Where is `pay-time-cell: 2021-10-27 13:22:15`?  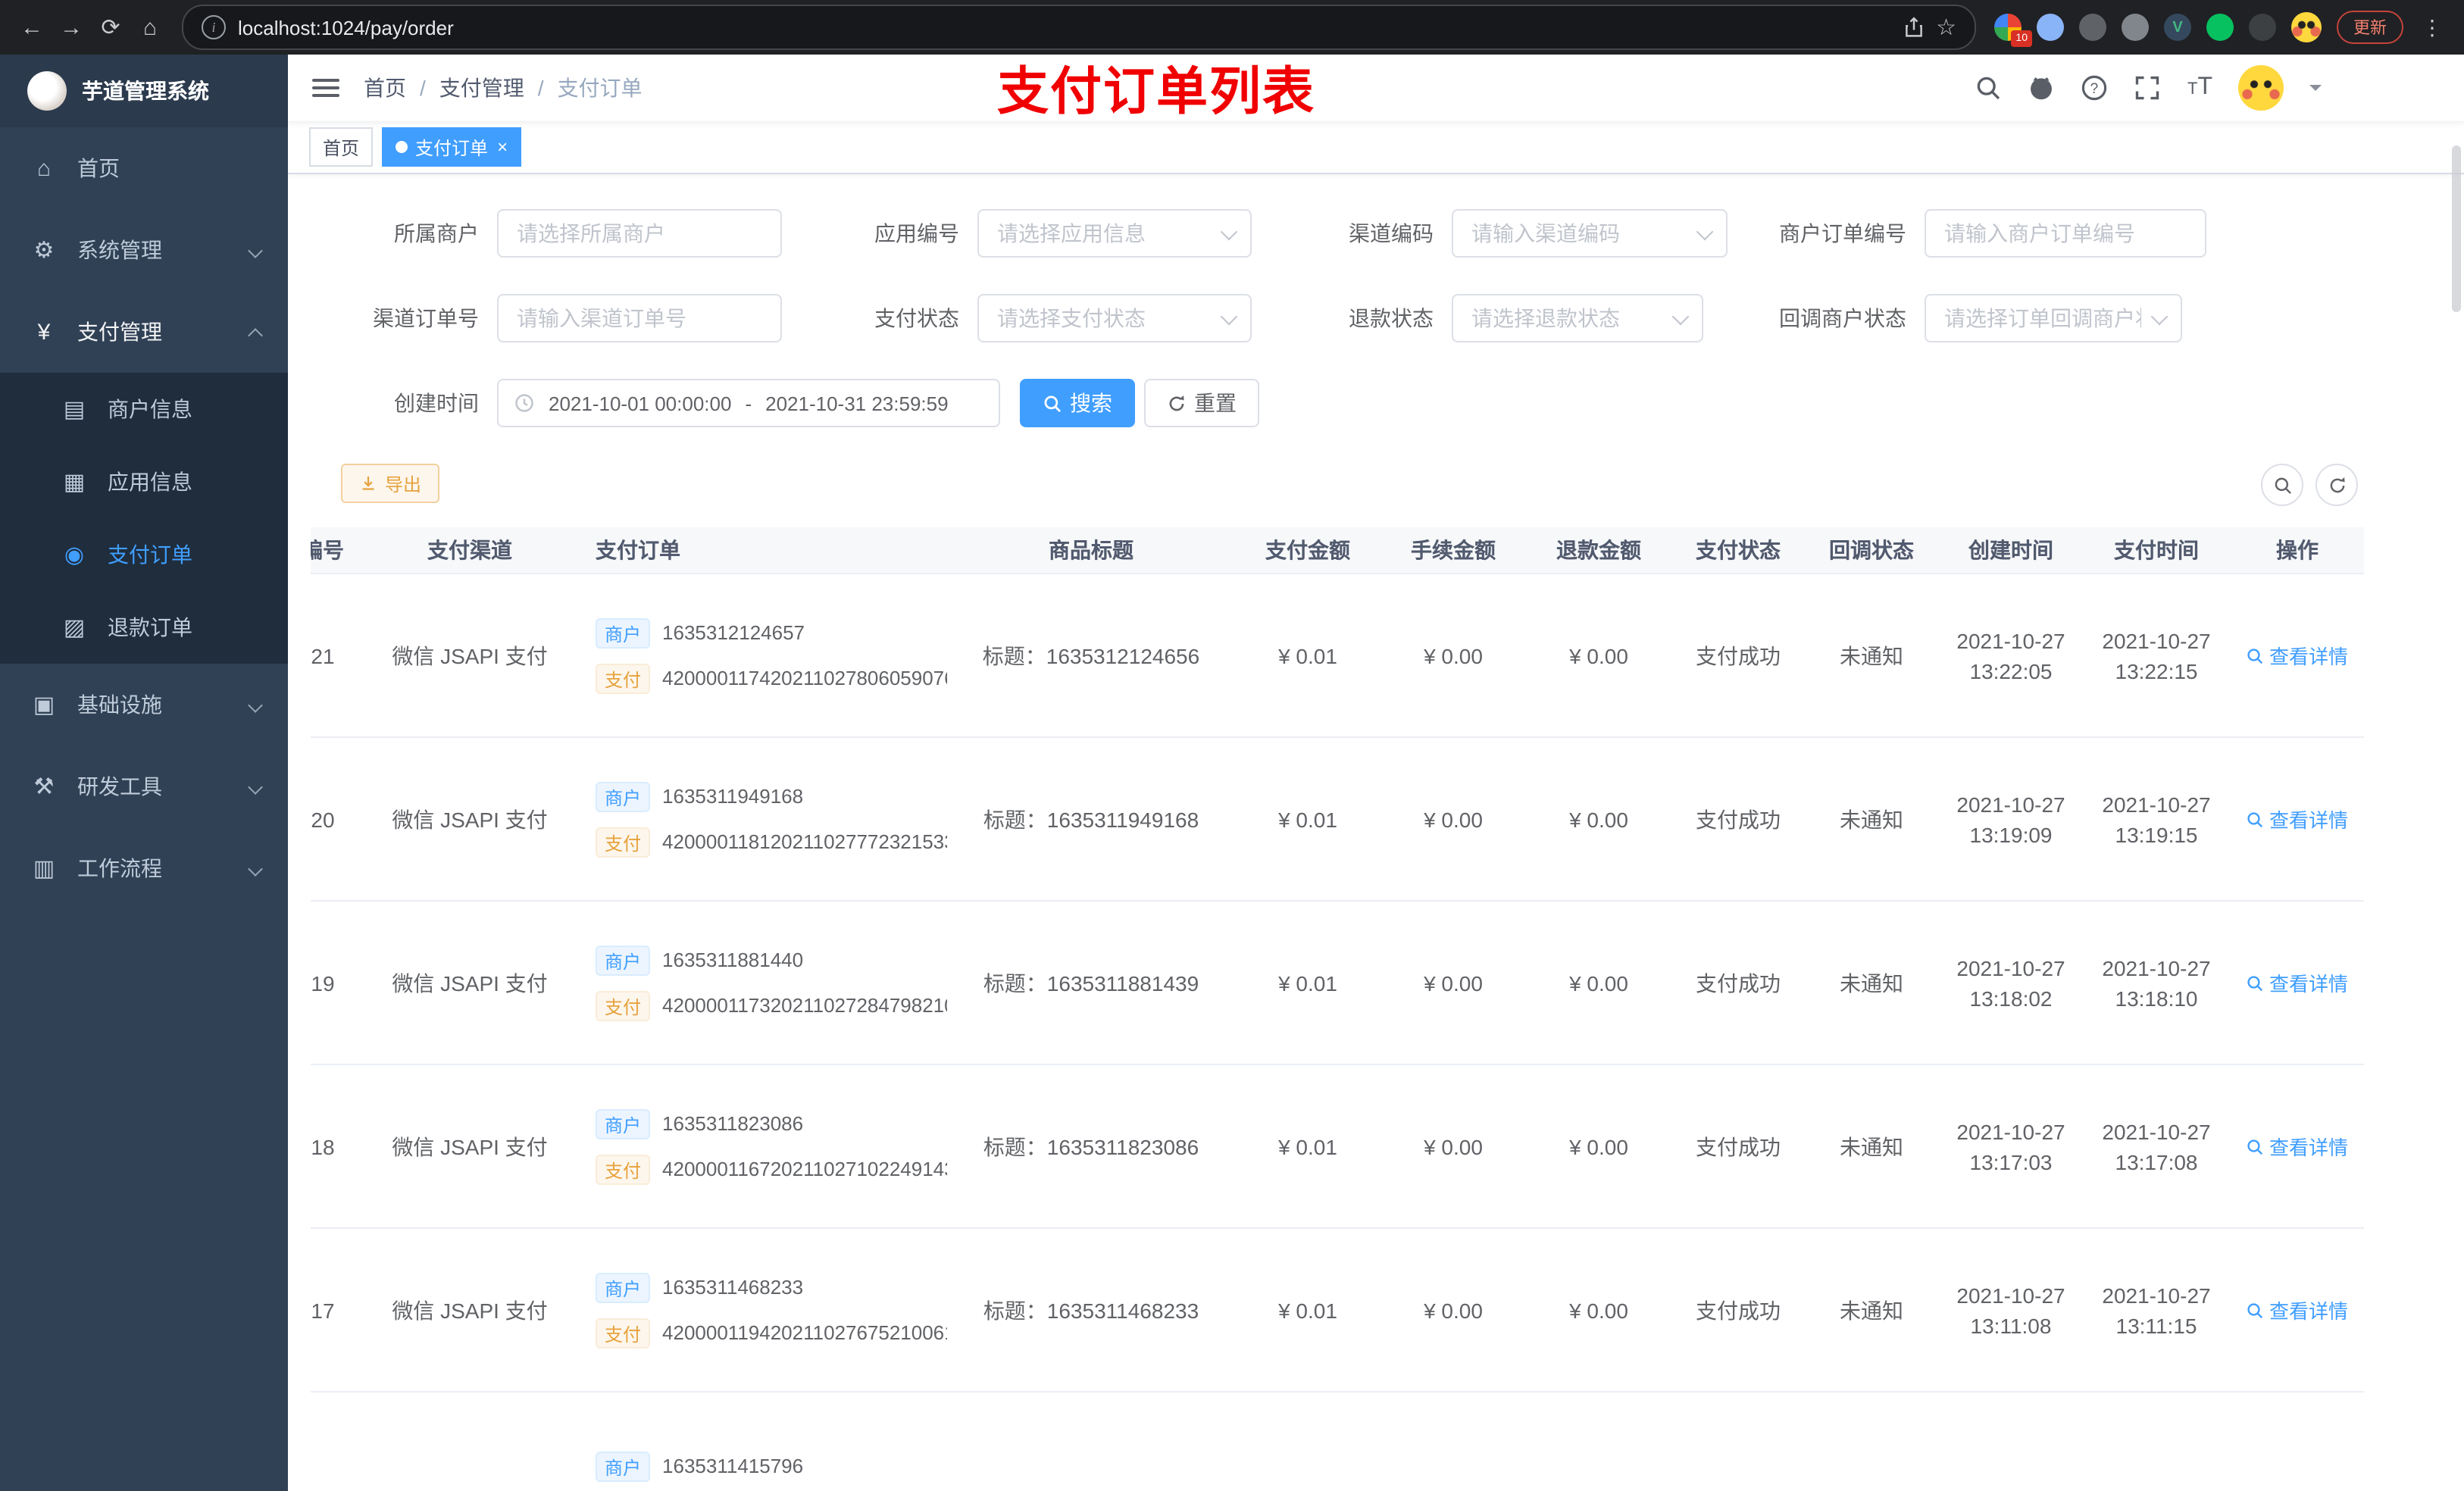
pay-time-cell: 2021-10-27 13:22:15 is located at coordinates (2156, 655).